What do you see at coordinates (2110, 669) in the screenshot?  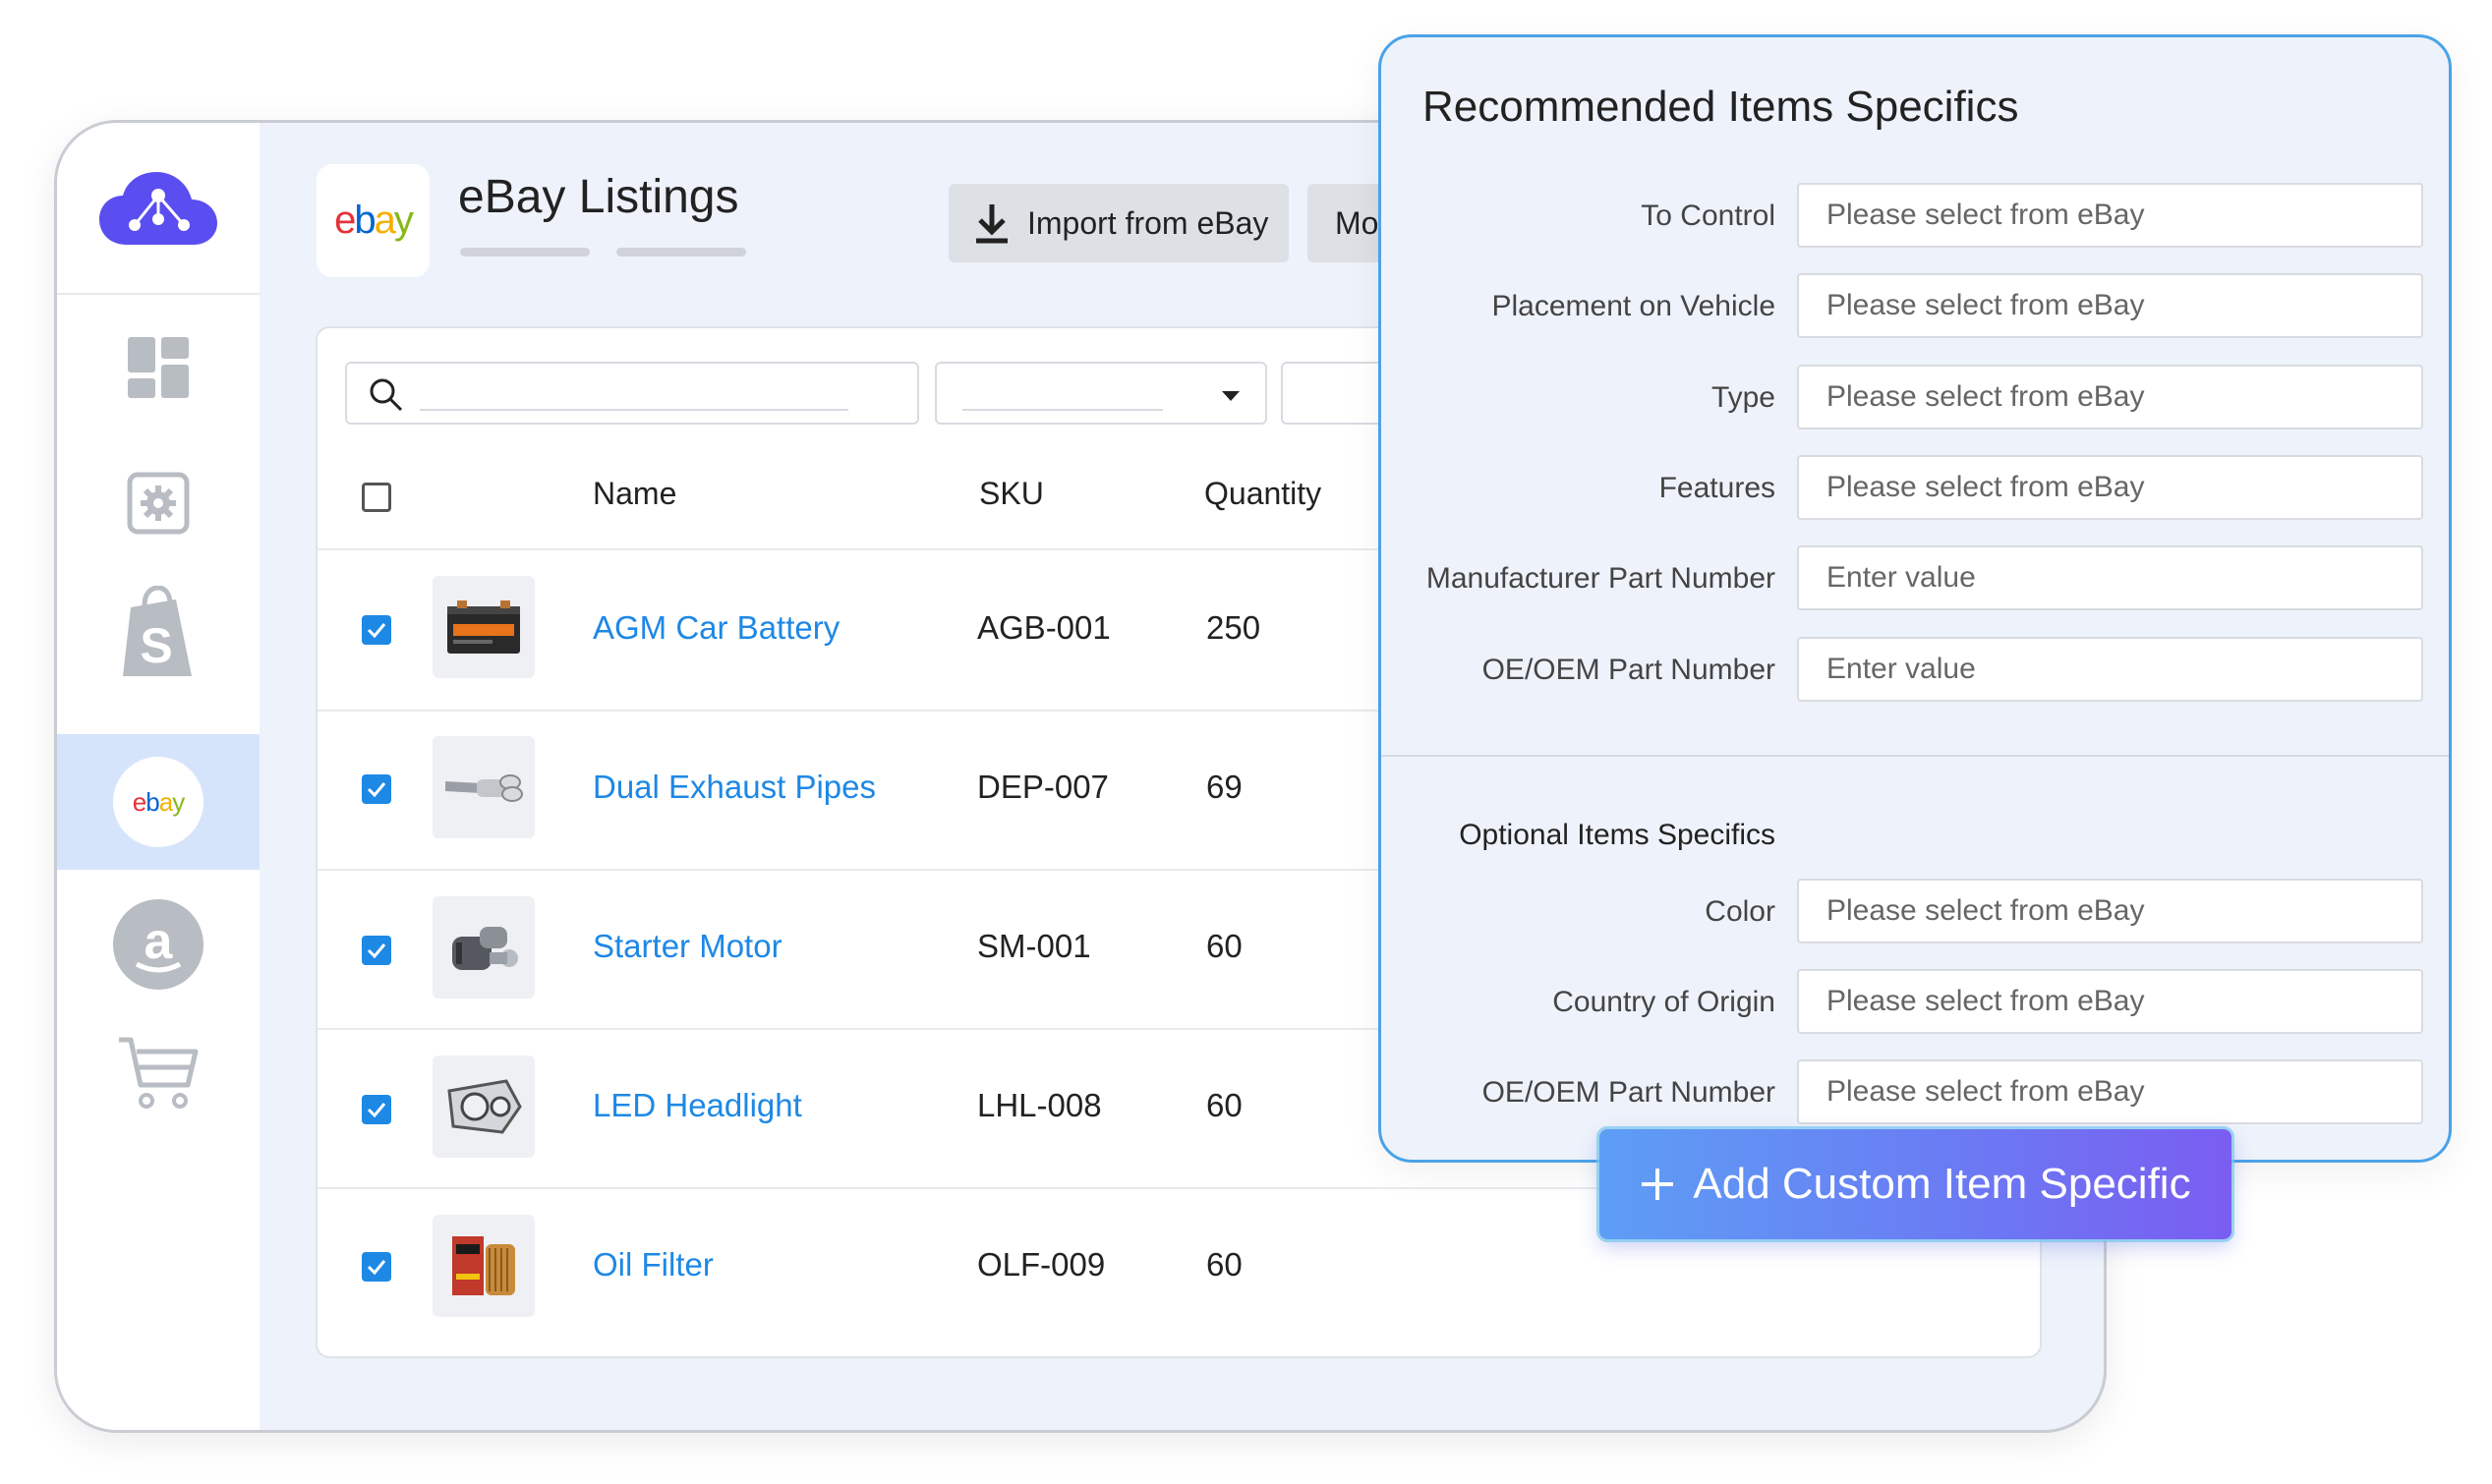 I see `spec-input-oe-oem-part-number: Enter value` at bounding box center [2110, 669].